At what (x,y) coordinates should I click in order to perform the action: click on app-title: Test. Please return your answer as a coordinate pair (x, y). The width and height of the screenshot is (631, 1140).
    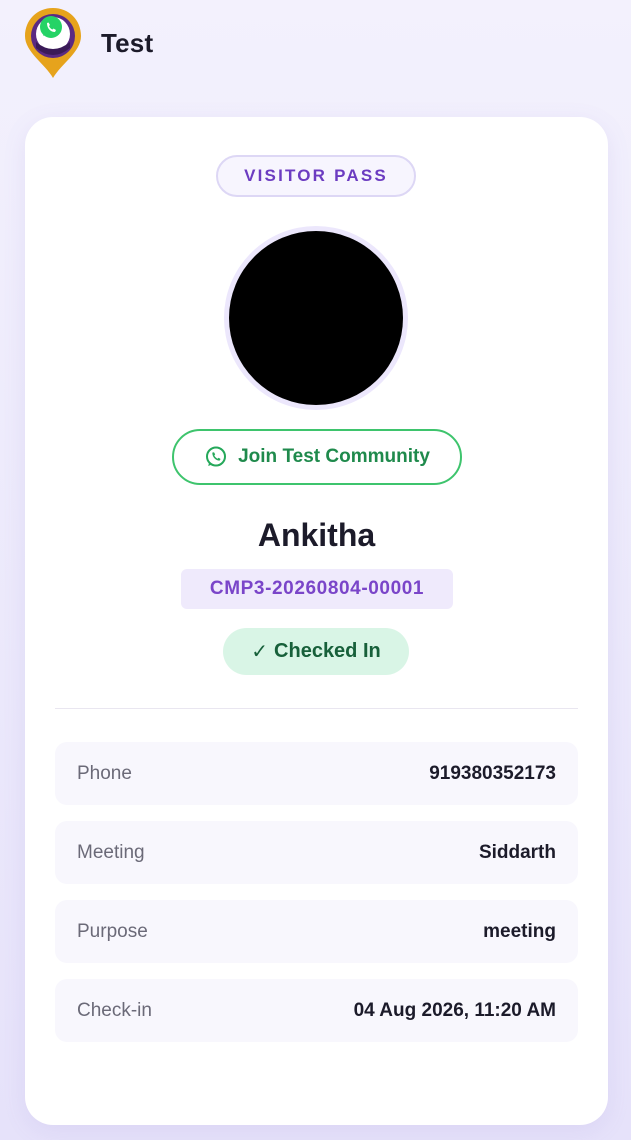
    Looking at the image, I should click on (127, 43).